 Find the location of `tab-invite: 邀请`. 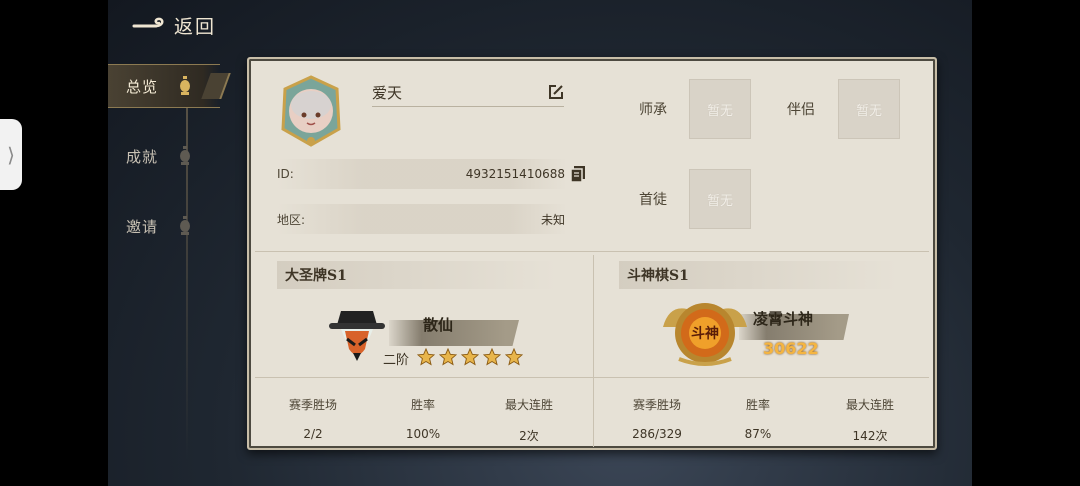

tab-invite: 邀请 is located at coordinates (164, 226).